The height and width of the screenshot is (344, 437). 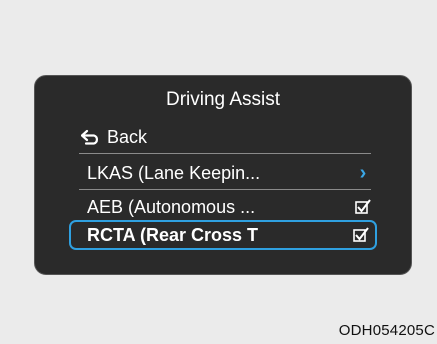 What do you see at coordinates (386, 330) in the screenshot?
I see `figure-code: ODH054205C` at bounding box center [386, 330].